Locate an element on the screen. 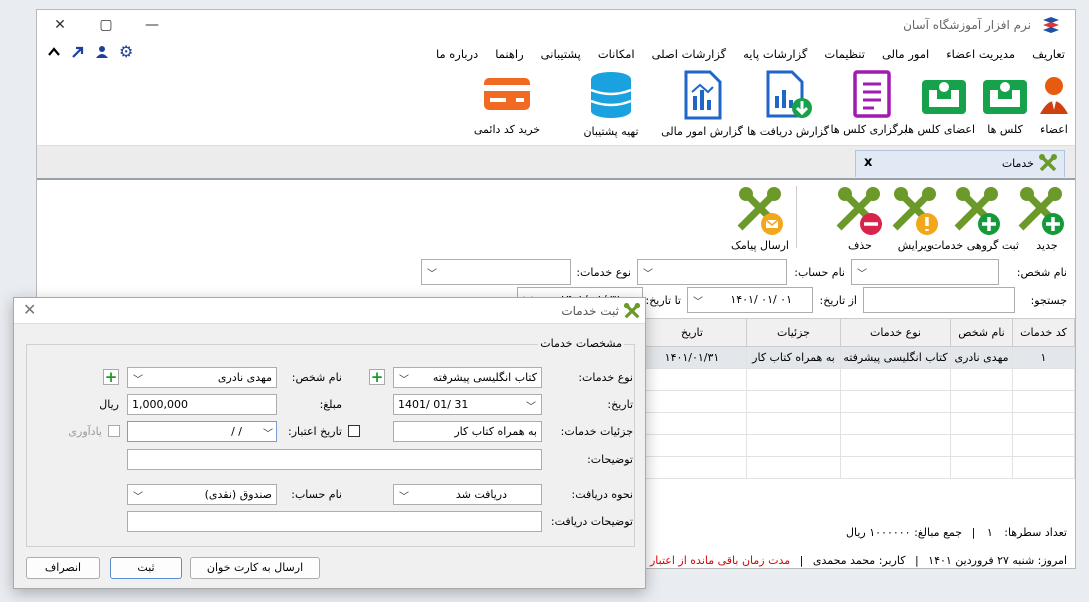 The width and height of the screenshot is (1089, 602). menu-about: درباره ما is located at coordinates (457, 54).